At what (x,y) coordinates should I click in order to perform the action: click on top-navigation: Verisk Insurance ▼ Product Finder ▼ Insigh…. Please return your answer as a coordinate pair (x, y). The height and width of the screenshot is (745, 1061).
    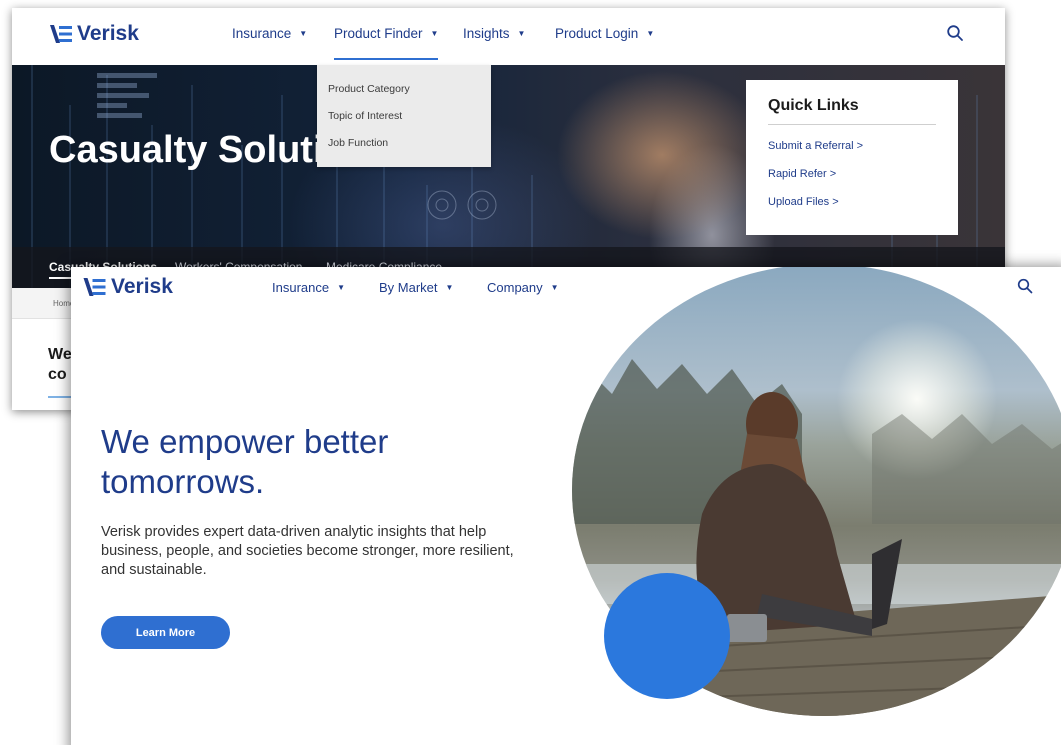
    Looking at the image, I should click on (508, 36).